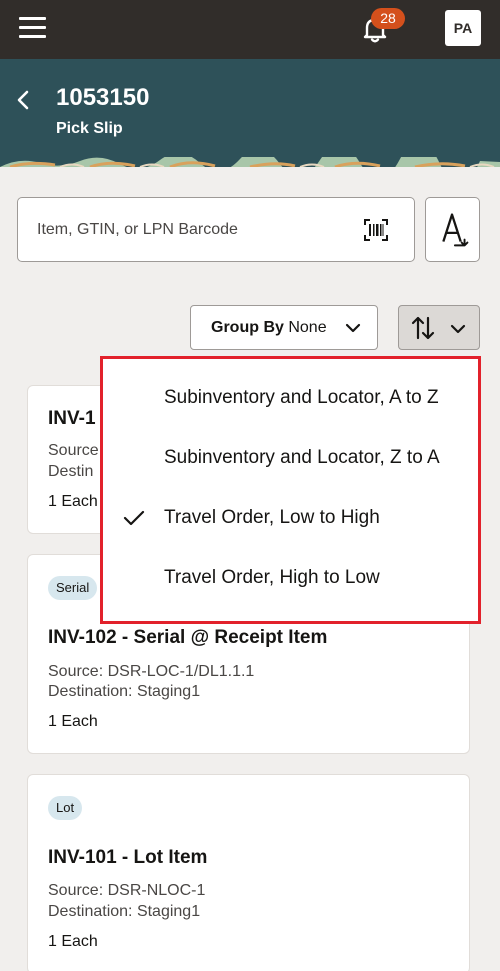 This screenshot has width=500, height=971. I want to click on sort-option-travel-low-high: Travel Order, Low to High, so click(290, 518).